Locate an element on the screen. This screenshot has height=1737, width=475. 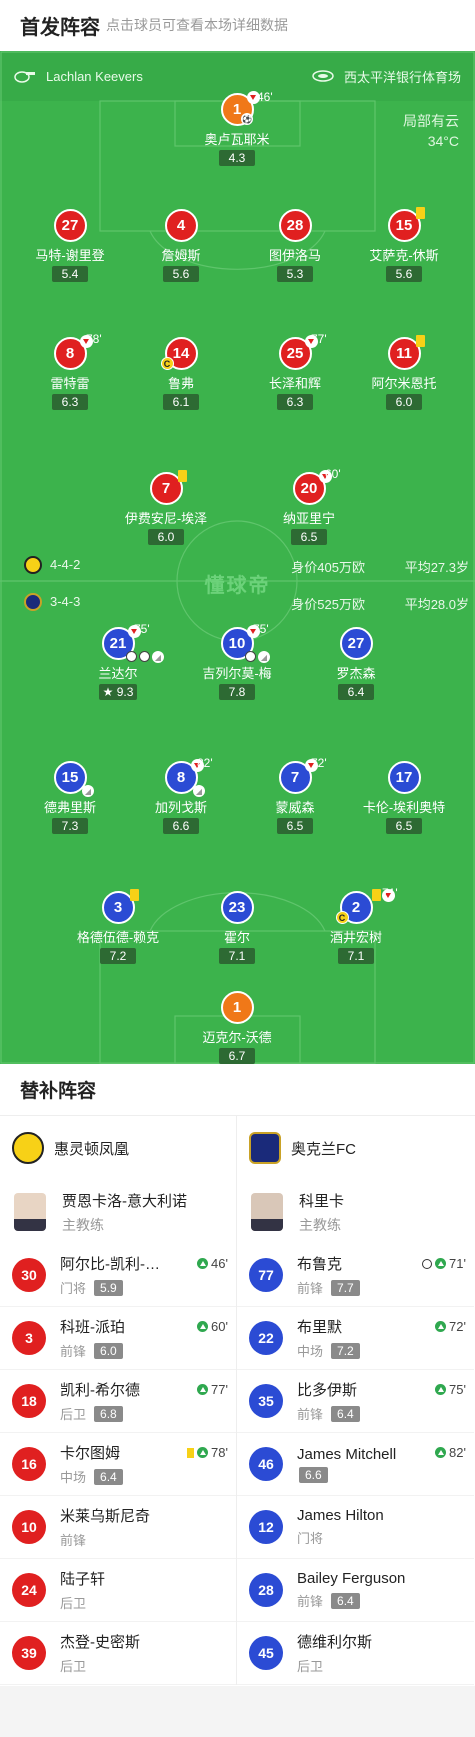
away-player: 8 82' ◢ 加列戈斯 6.6 is located at coordinates (181, 795).